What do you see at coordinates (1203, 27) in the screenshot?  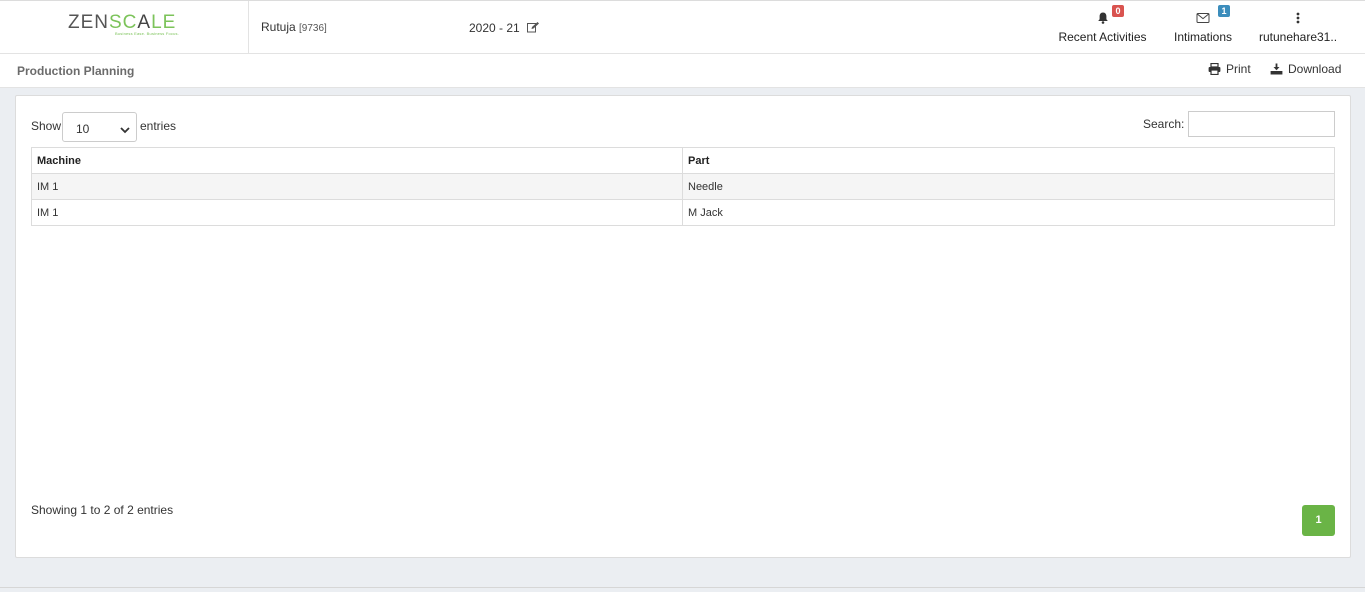 I see `nav-intimations: 1 Intimations` at bounding box center [1203, 27].